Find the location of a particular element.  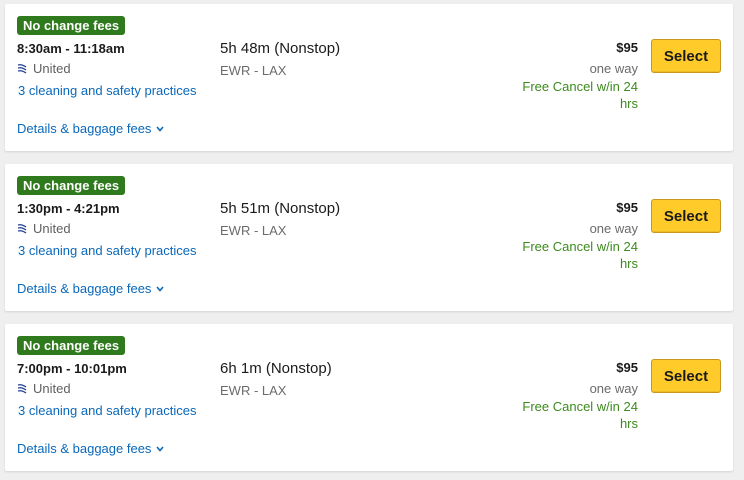

flight-times: 8:30am - 11:18am is located at coordinates (71, 48).